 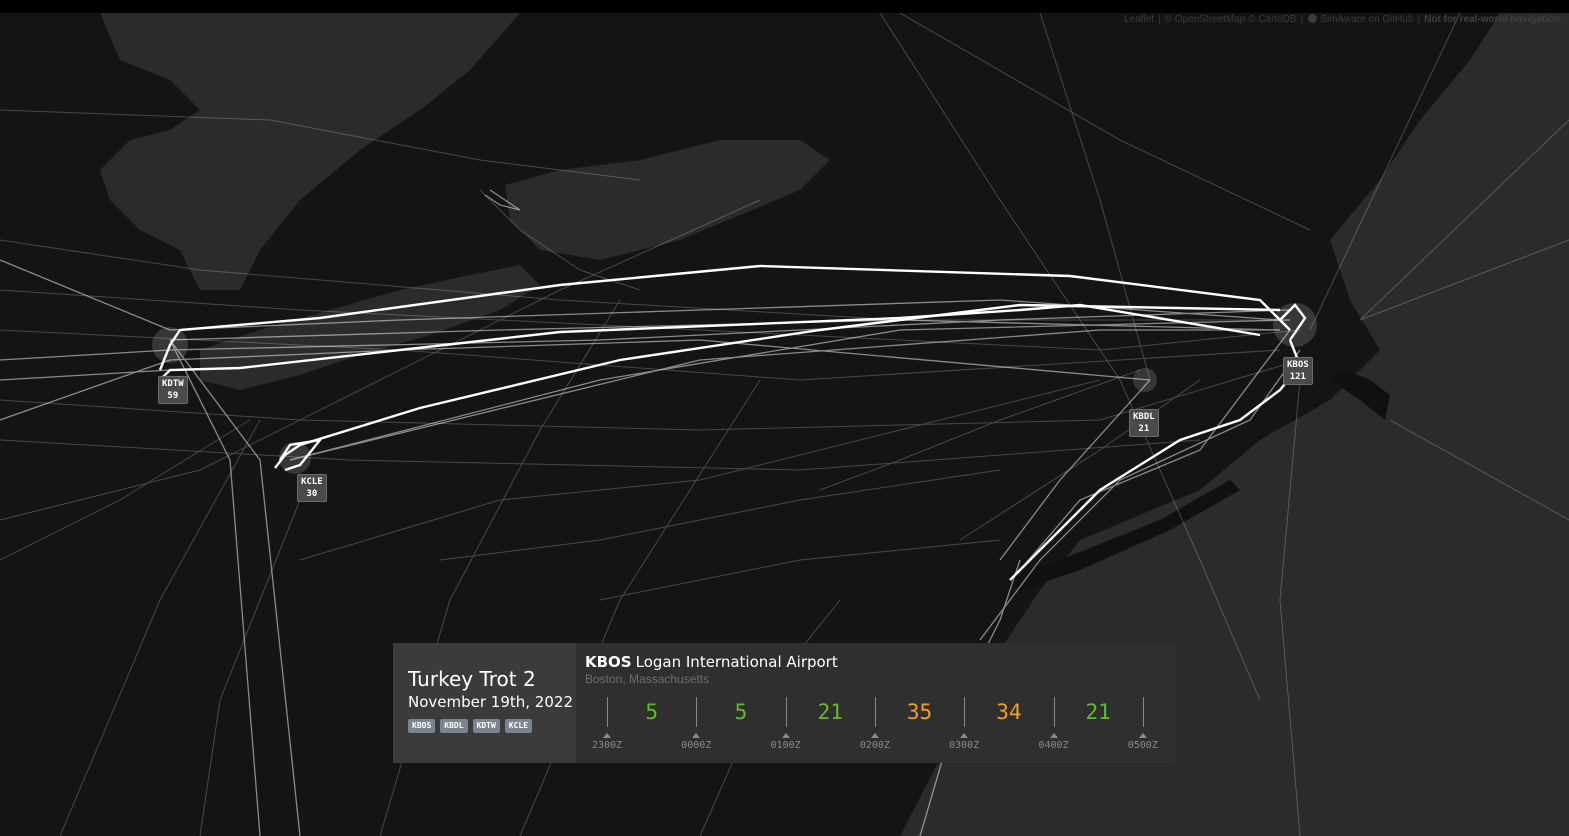 What do you see at coordinates (472, 679) in the screenshot?
I see `event-title: Turkey Trot 2` at bounding box center [472, 679].